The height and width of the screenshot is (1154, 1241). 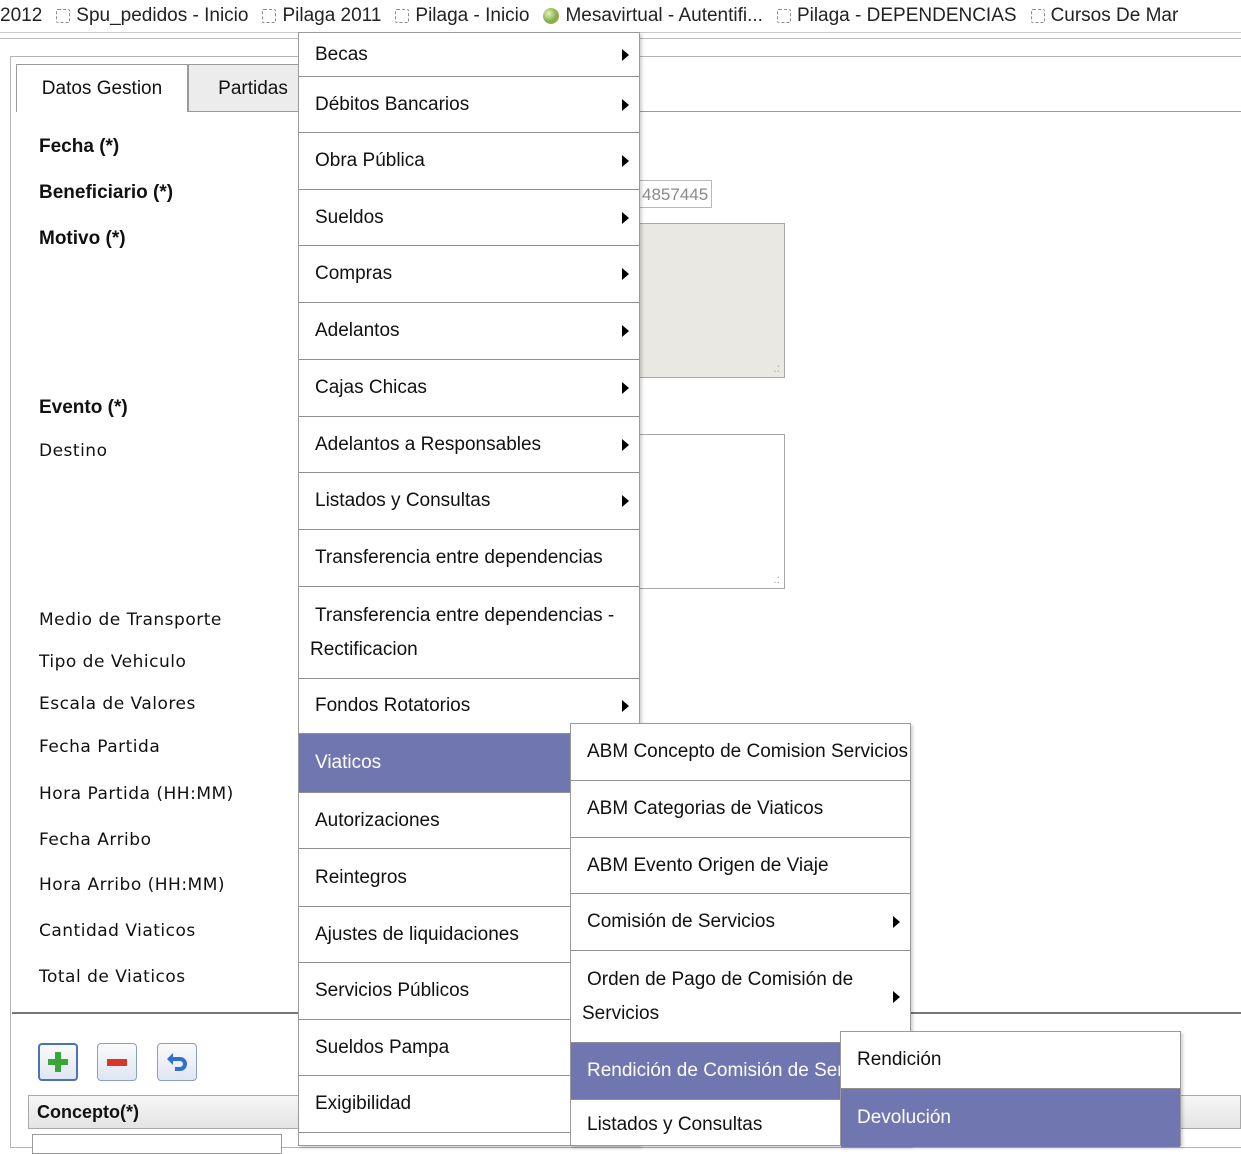 I want to click on label-fecha-arribo: Fecha Arribo, so click(x=95, y=840).